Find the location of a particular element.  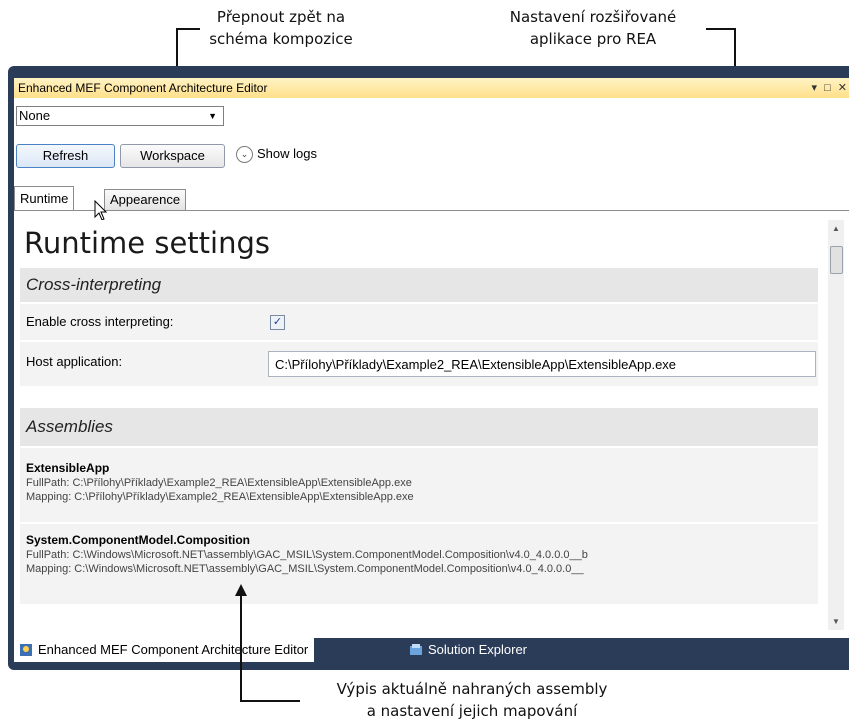

chevron-down-icon: ▼ is located at coordinates (212, 116).